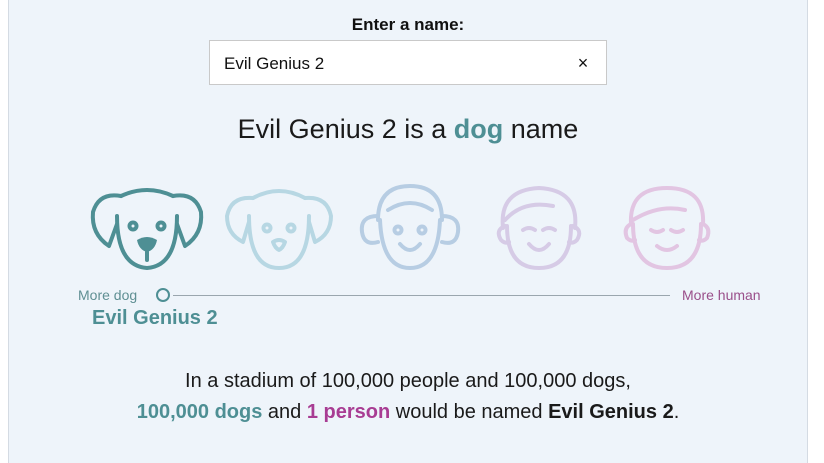 Image resolution: width=824 pixels, height=463 pixels. What do you see at coordinates (541, 129) in the screenshot?
I see `headline-suffix: name` at bounding box center [541, 129].